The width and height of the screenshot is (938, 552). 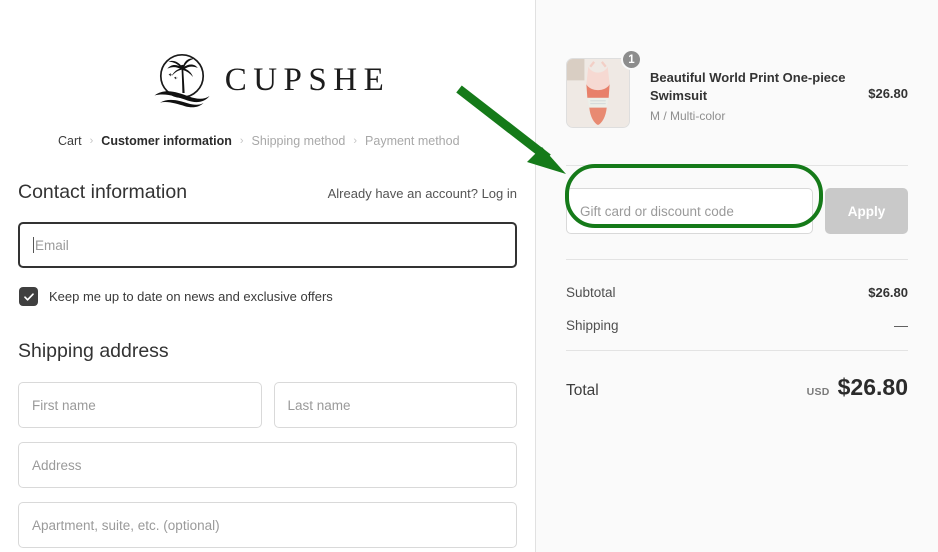 I want to click on quantity-badge: 1, so click(x=631, y=59).